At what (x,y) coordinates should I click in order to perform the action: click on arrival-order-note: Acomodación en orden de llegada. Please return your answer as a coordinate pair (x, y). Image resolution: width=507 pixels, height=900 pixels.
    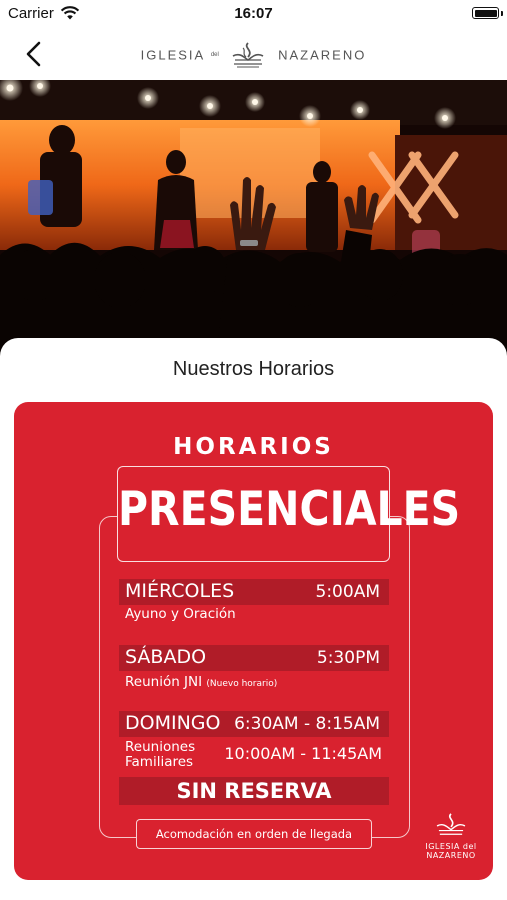
    Looking at the image, I should click on (254, 834).